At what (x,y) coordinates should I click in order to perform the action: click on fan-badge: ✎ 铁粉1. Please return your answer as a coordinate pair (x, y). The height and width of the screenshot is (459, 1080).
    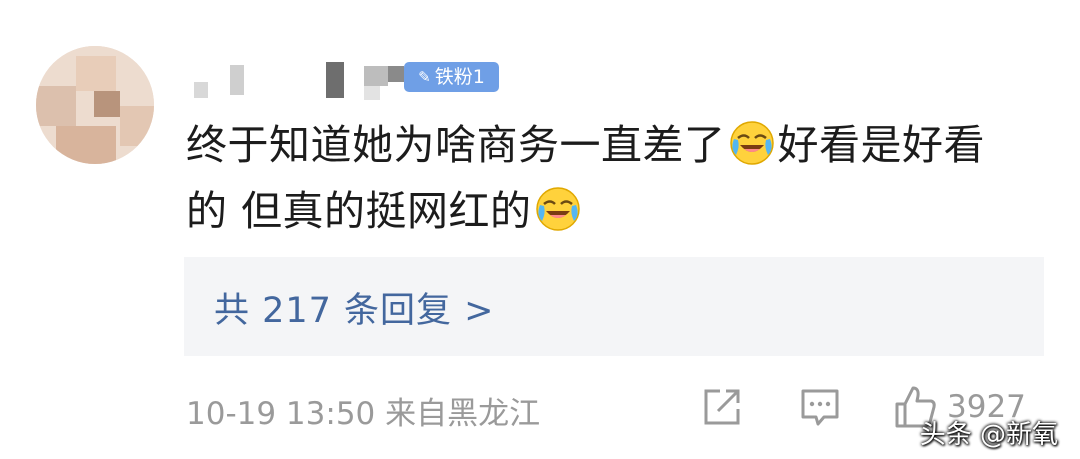
    Looking at the image, I should click on (451, 77).